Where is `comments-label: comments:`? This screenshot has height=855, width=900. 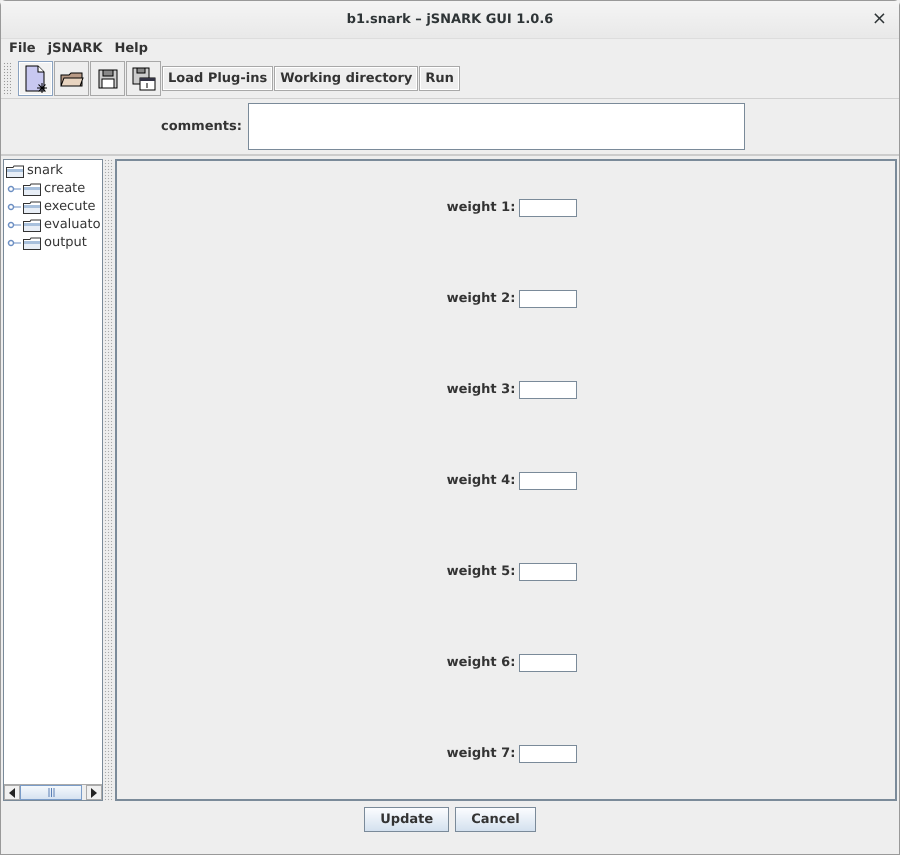 comments-label: comments: is located at coordinates (201, 127).